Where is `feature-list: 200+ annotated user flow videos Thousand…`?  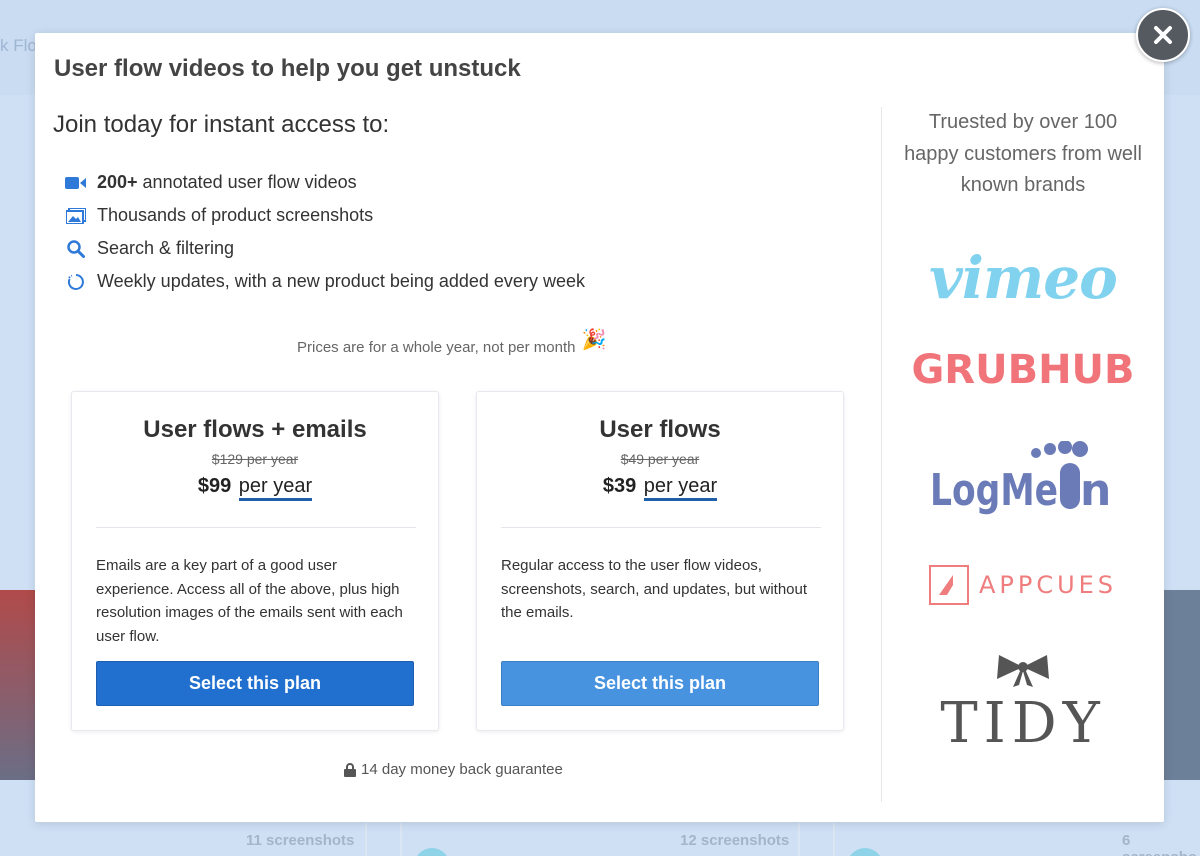 feature-list: 200+ annotated user flow videos Thousand… is located at coordinates (325, 232).